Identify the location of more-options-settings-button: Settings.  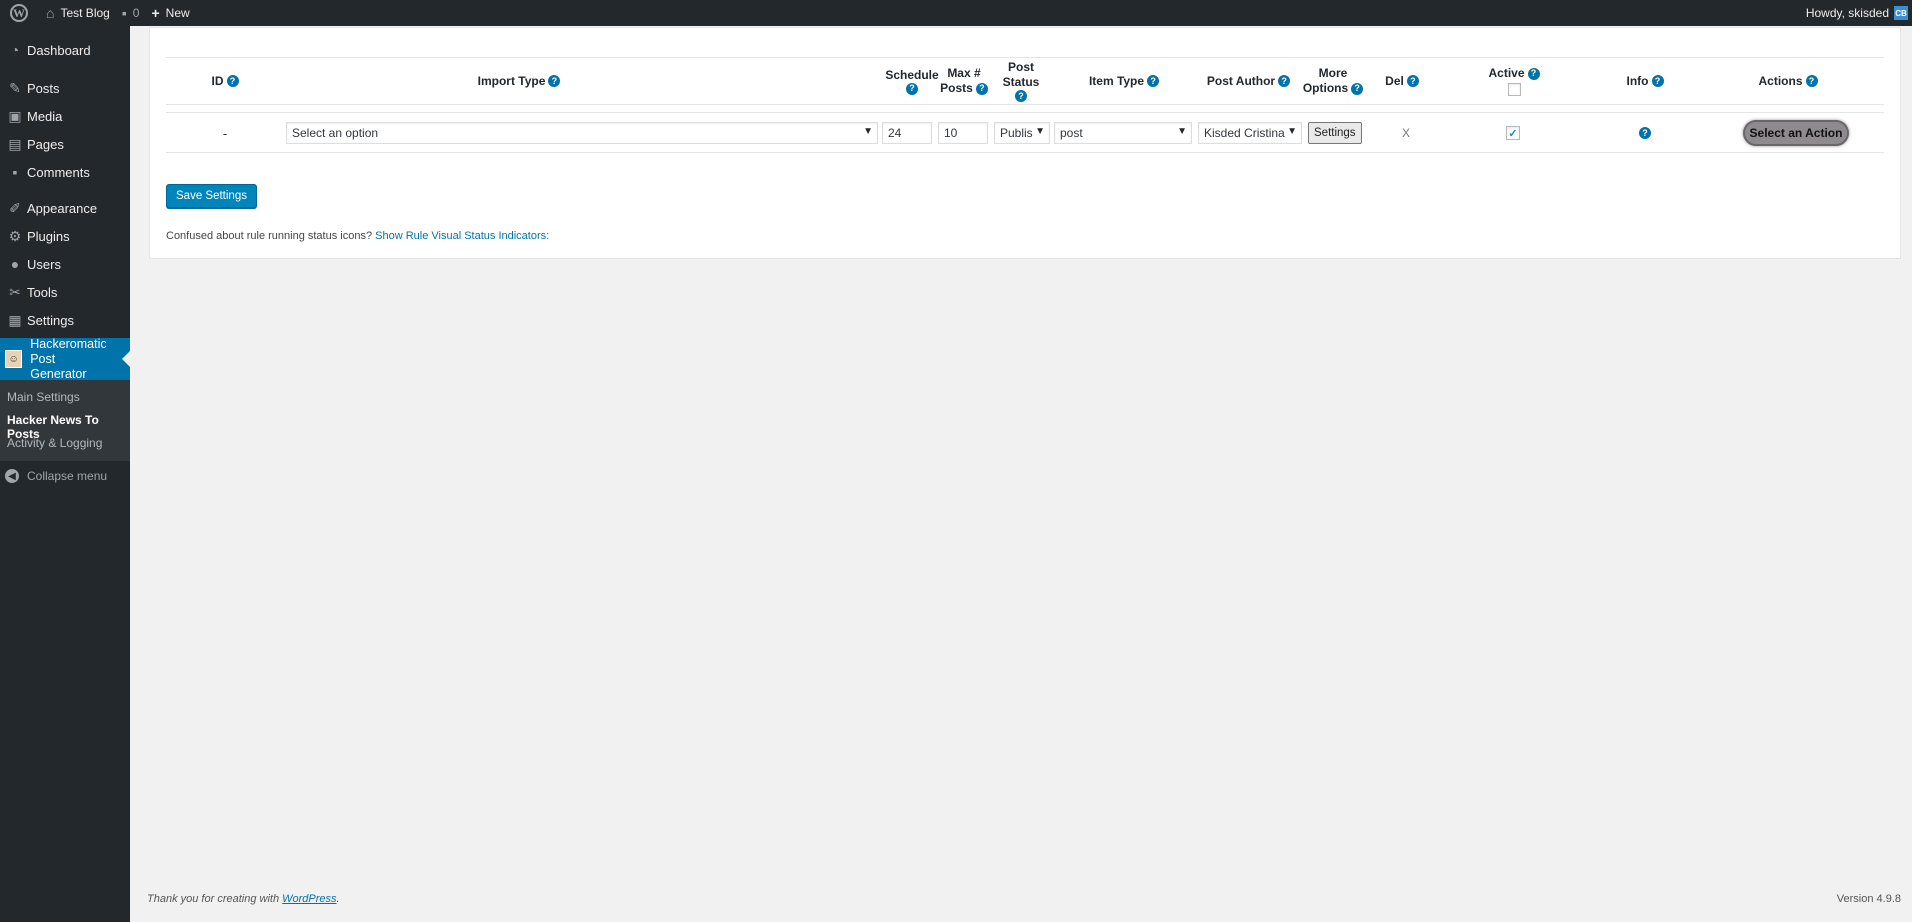
(1335, 133).